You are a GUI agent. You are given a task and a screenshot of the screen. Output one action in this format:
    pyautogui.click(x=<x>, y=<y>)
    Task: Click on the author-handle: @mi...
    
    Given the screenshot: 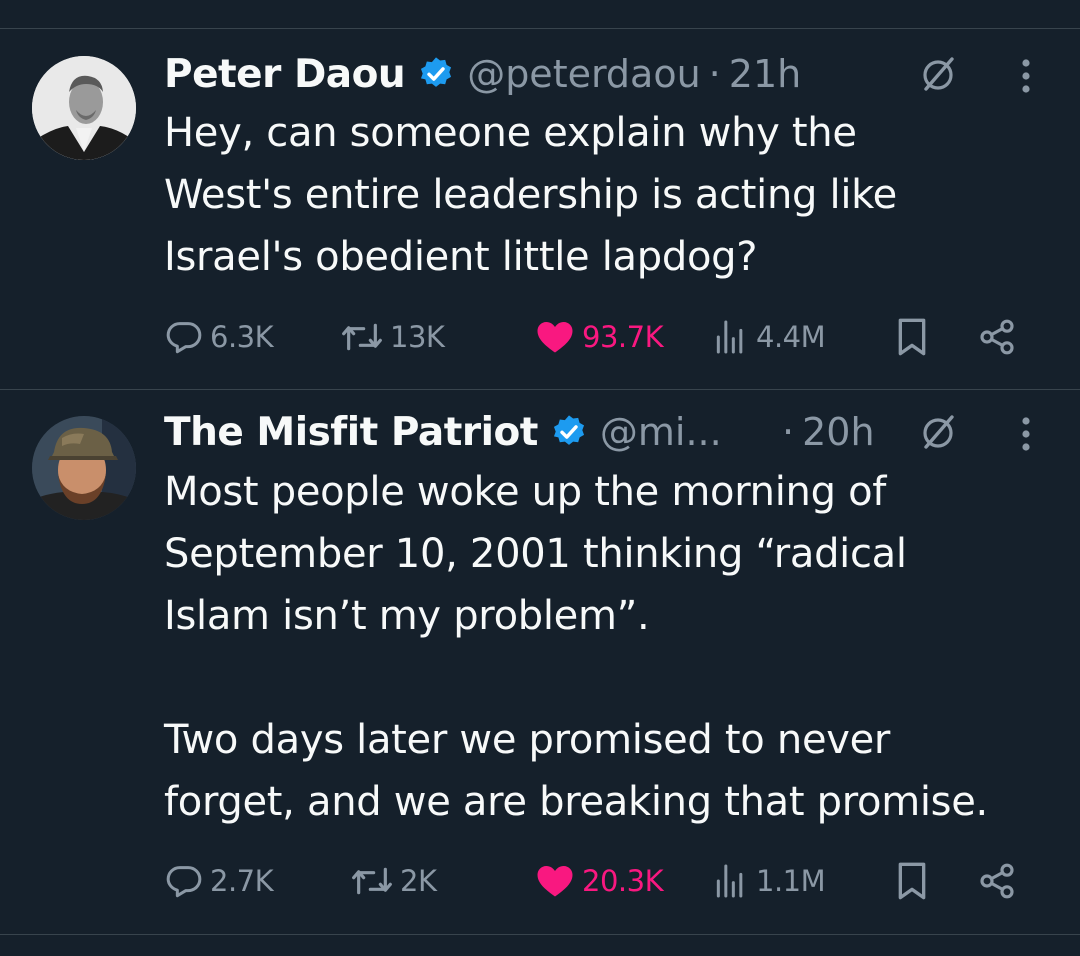 What is the action you would take?
    pyautogui.click(x=661, y=432)
    